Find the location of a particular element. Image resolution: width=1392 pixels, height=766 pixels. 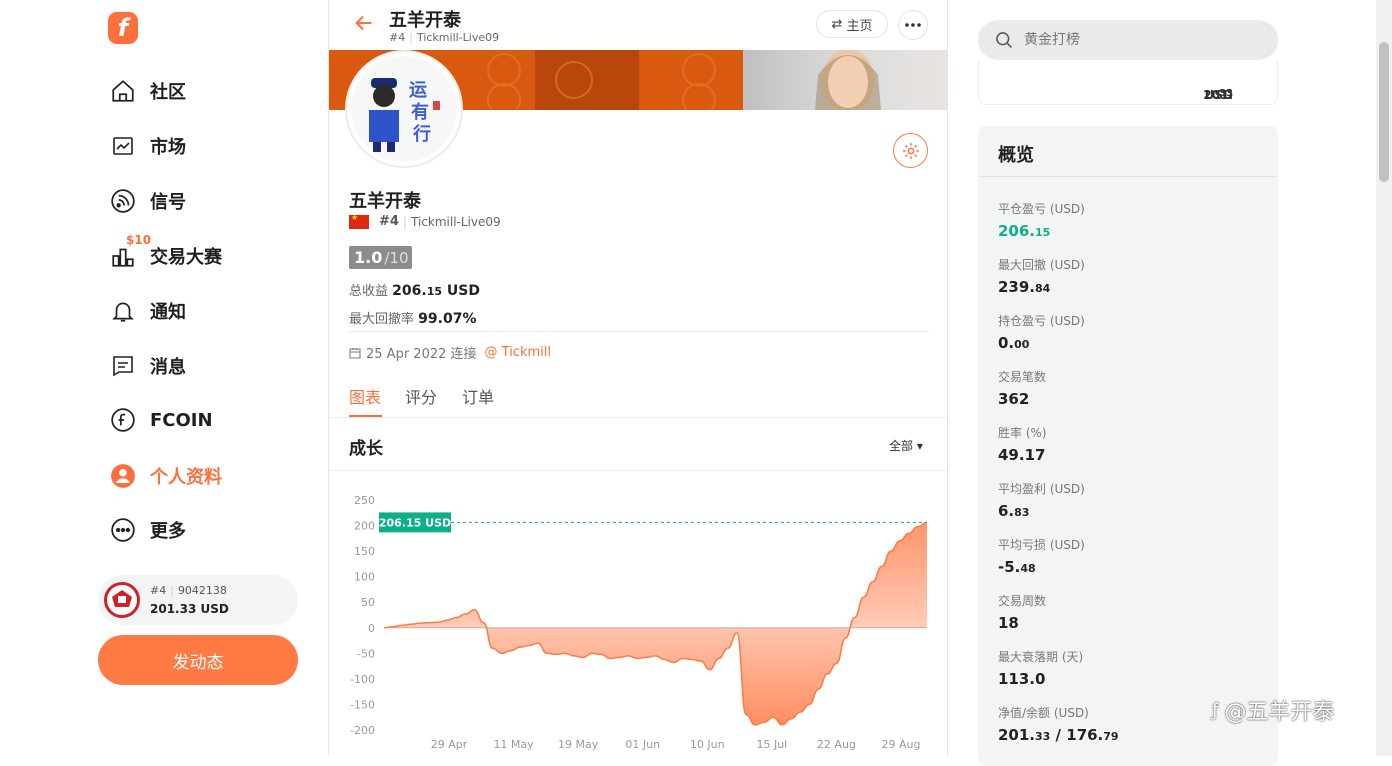

tab-chart: 图表 is located at coordinates (365, 396).